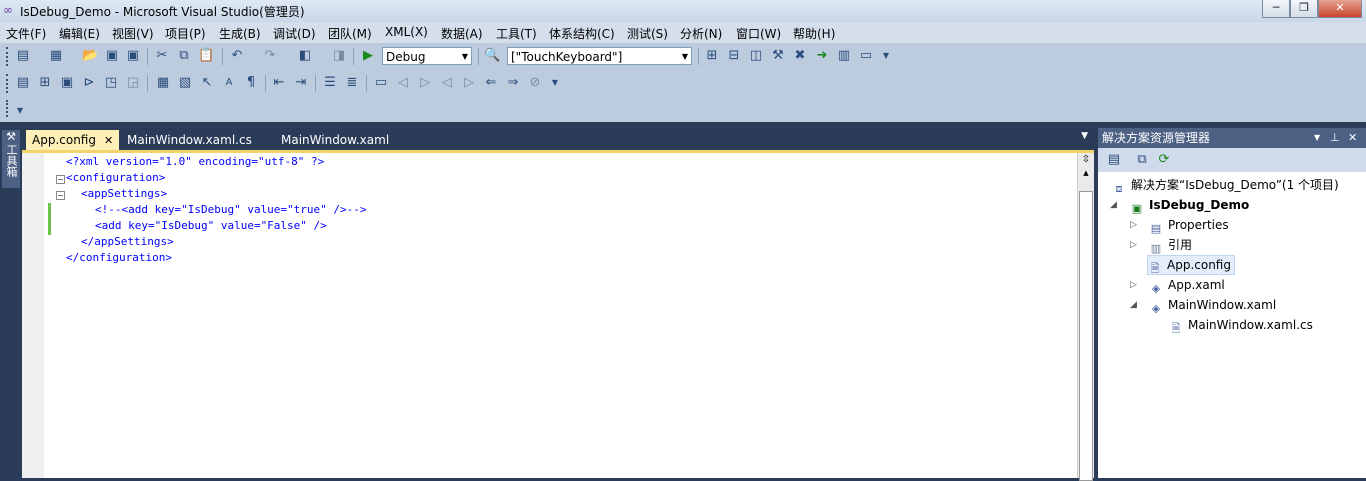  I want to click on start-debugging-icon: ▶, so click(368, 56).